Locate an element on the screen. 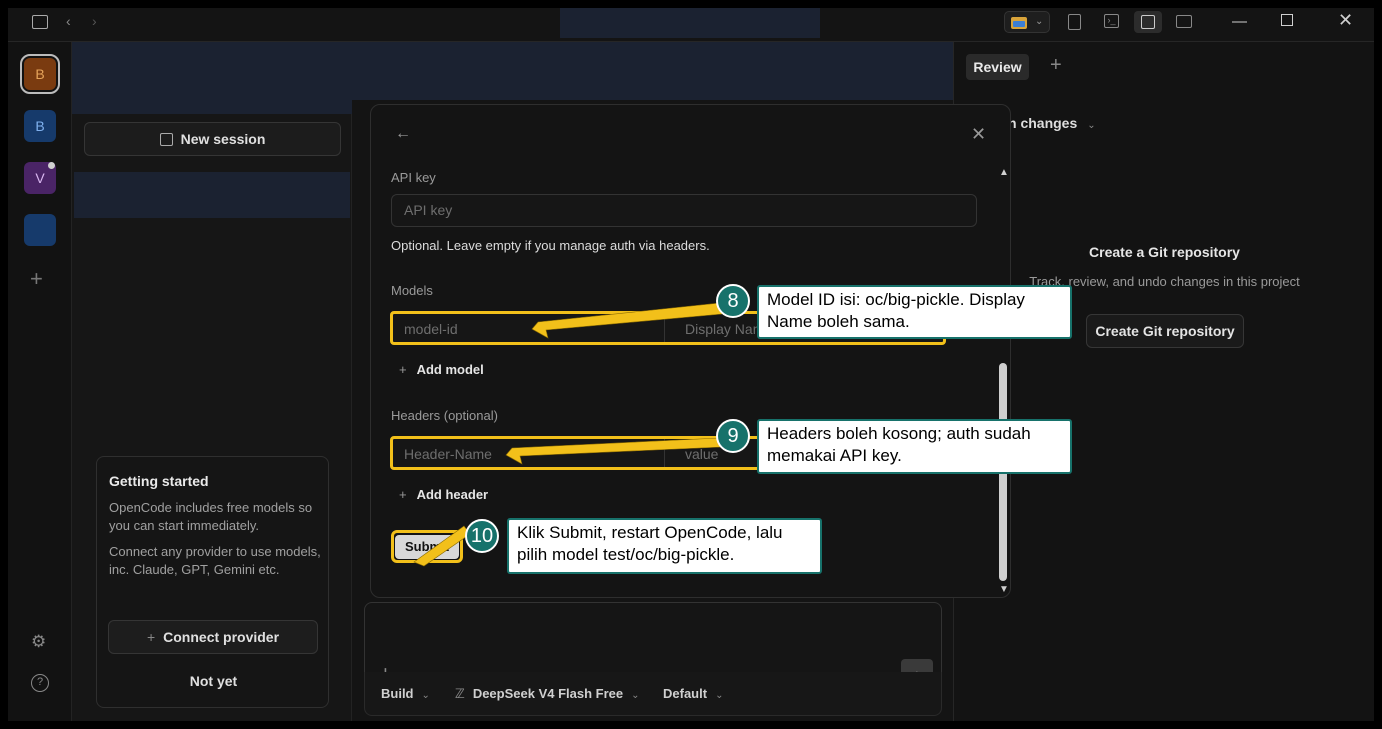  review-panel-toggle is located at coordinates (1148, 22).